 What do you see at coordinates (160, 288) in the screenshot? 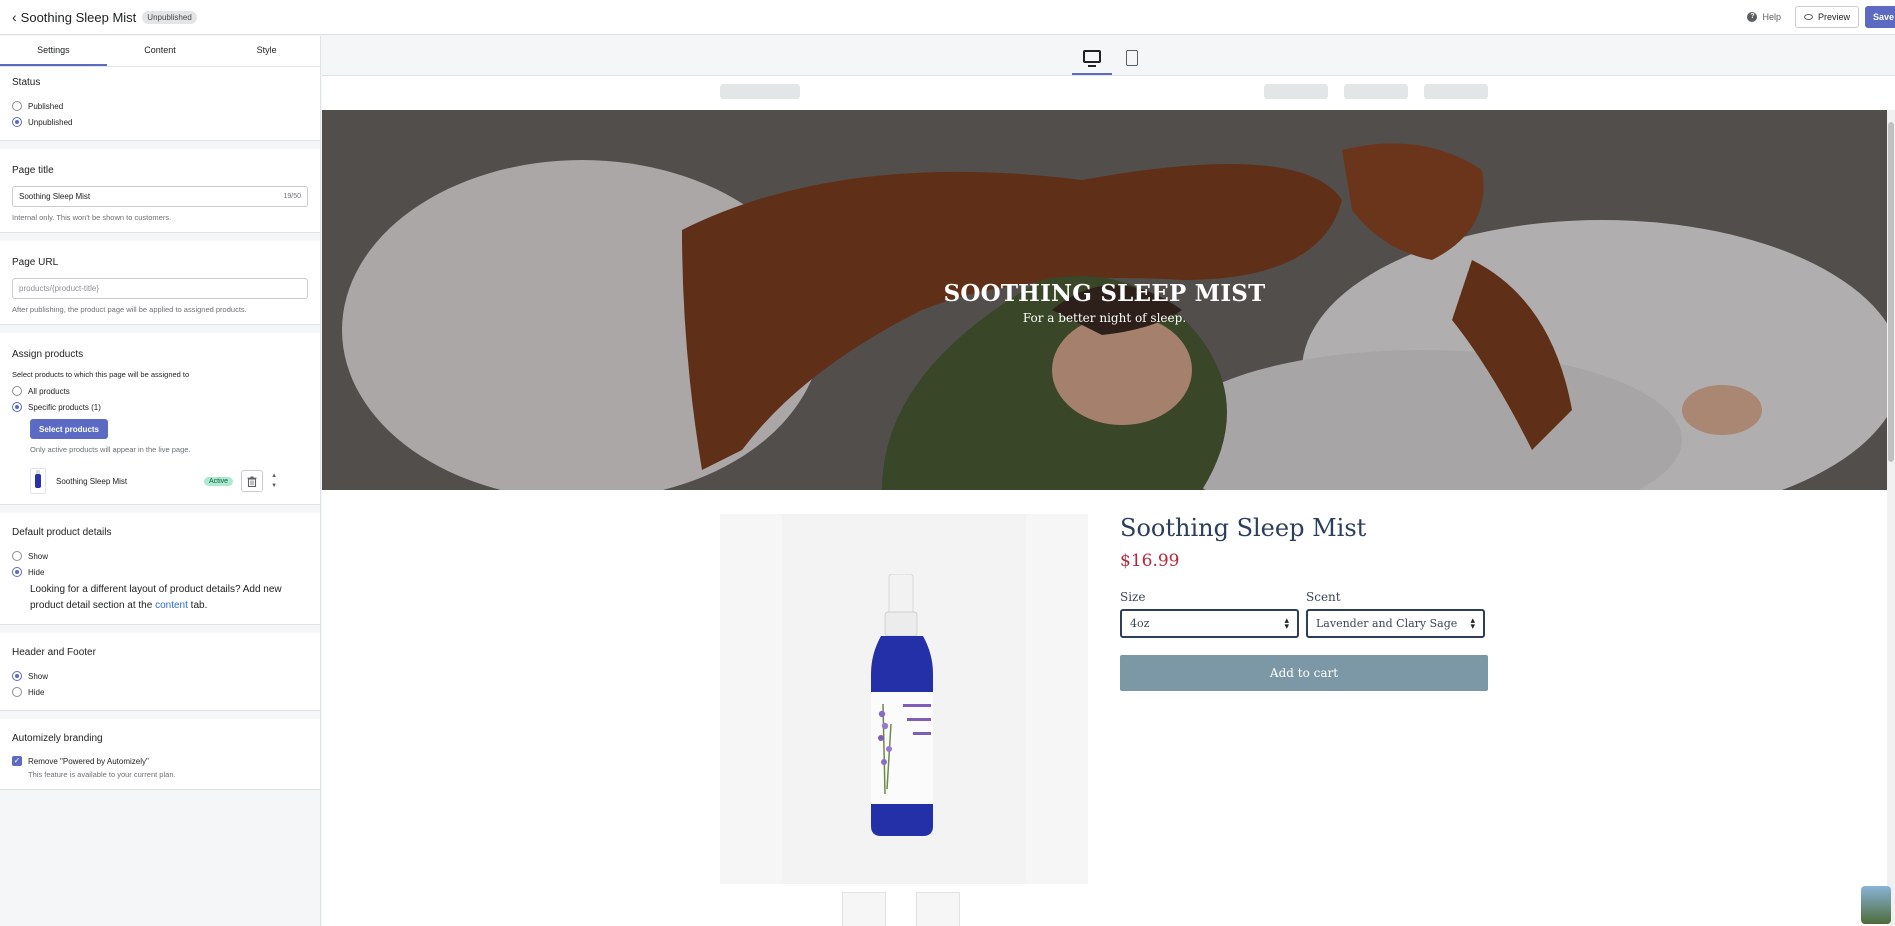
I see `page-url-input: products/{product-title}` at bounding box center [160, 288].